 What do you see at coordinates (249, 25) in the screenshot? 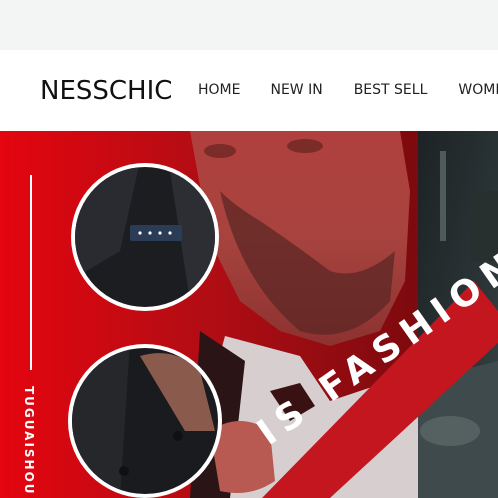
I see `top-announcement-bar` at bounding box center [249, 25].